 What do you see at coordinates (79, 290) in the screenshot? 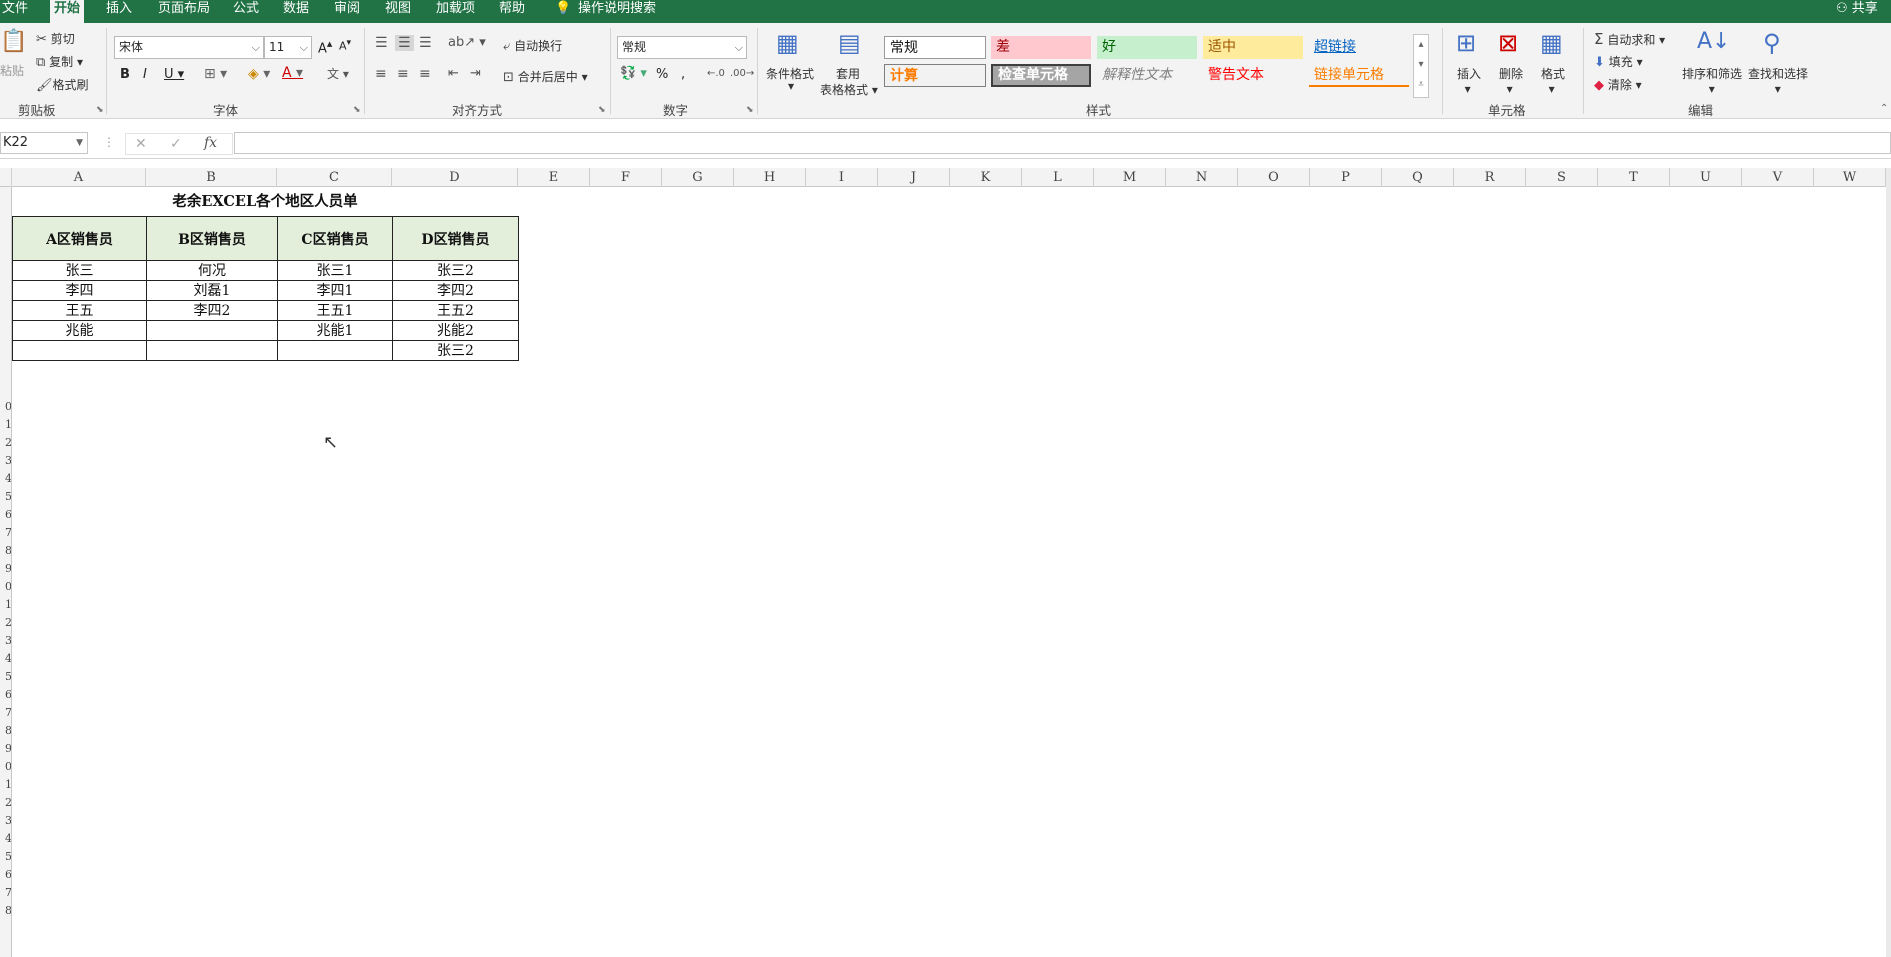
I see `table-cell: 李四` at bounding box center [79, 290].